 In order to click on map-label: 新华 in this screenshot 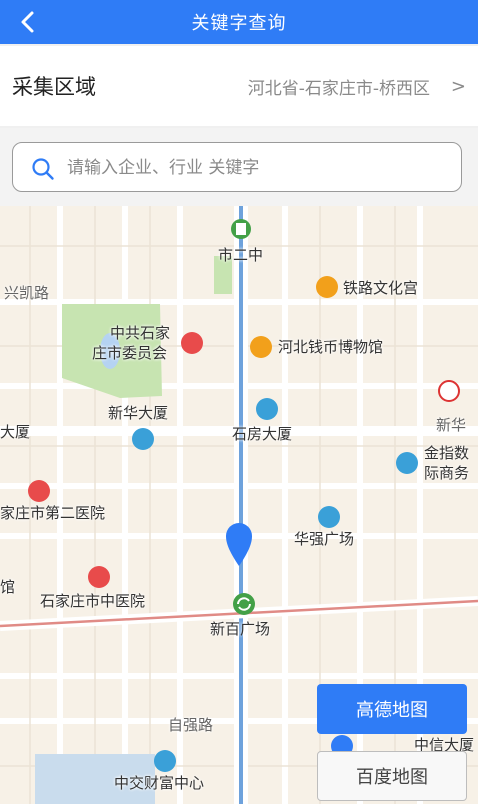, I will do `click(451, 425)`.